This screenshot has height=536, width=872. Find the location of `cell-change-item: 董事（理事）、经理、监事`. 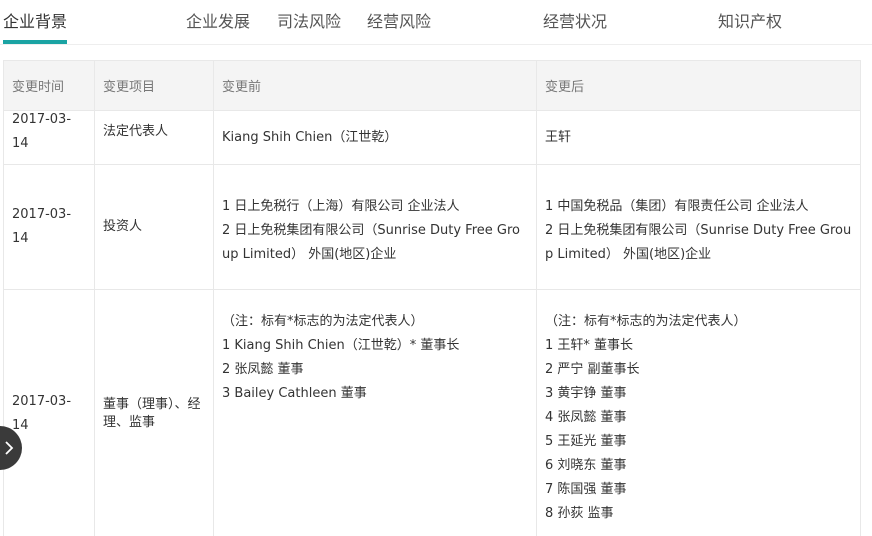

cell-change-item: 董事（理事）、经理、监事 is located at coordinates (154, 412).